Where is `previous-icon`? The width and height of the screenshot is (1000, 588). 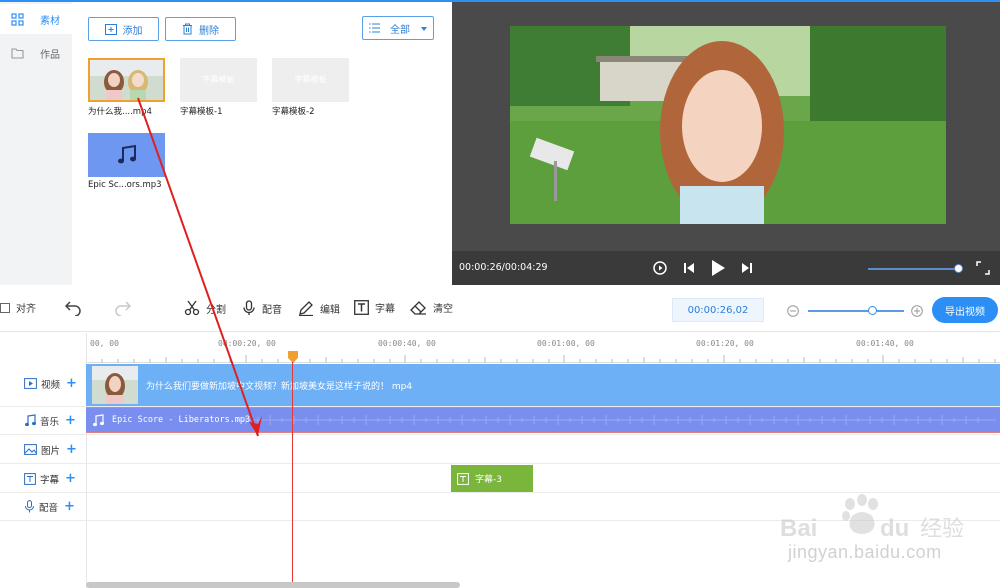
previous-icon is located at coordinates (689, 268).